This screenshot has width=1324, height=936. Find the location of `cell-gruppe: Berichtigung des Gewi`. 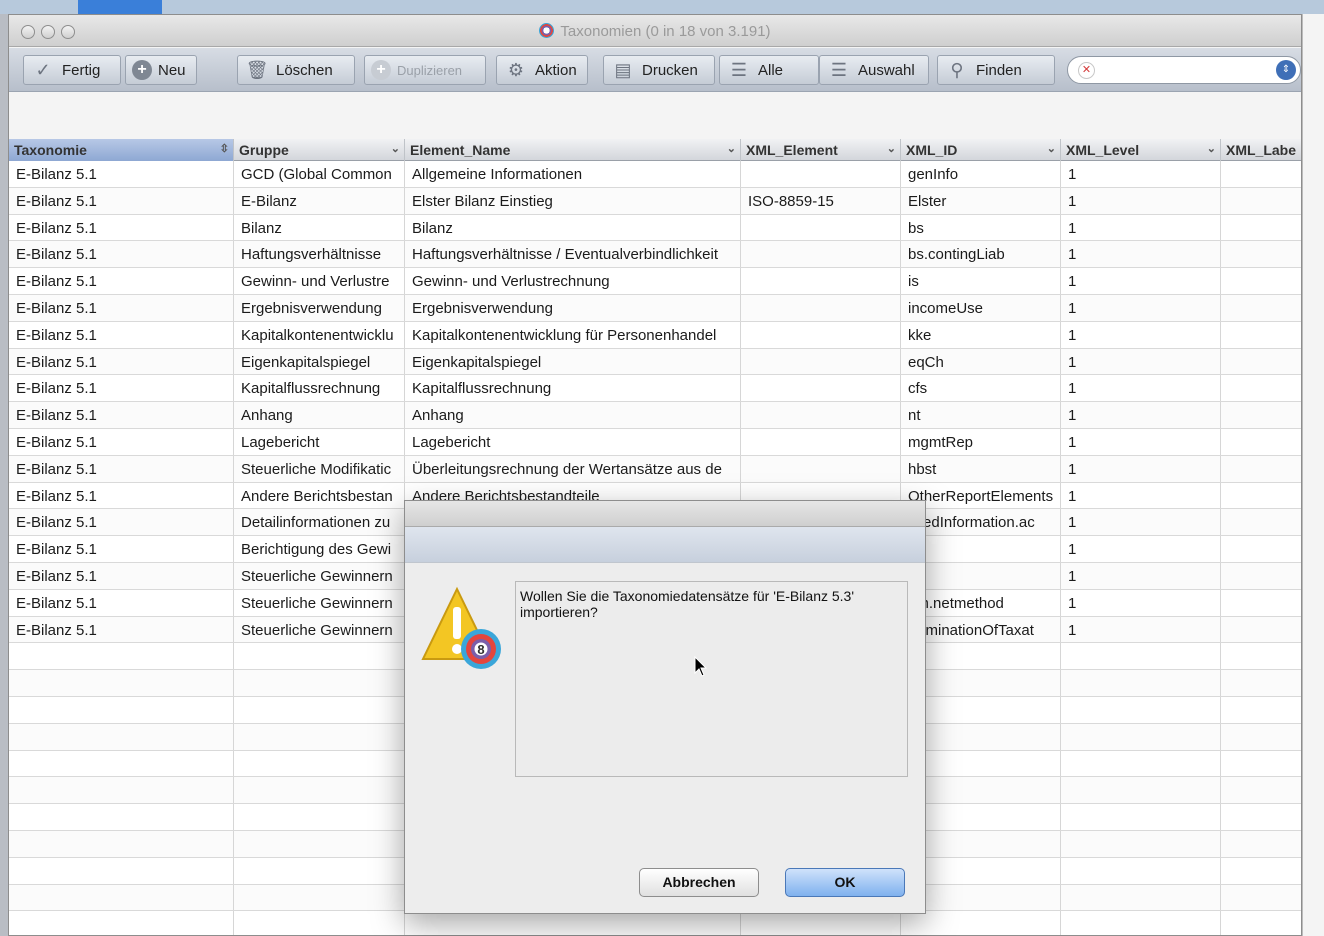

cell-gruppe: Berichtigung des Gewi is located at coordinates (319, 549).